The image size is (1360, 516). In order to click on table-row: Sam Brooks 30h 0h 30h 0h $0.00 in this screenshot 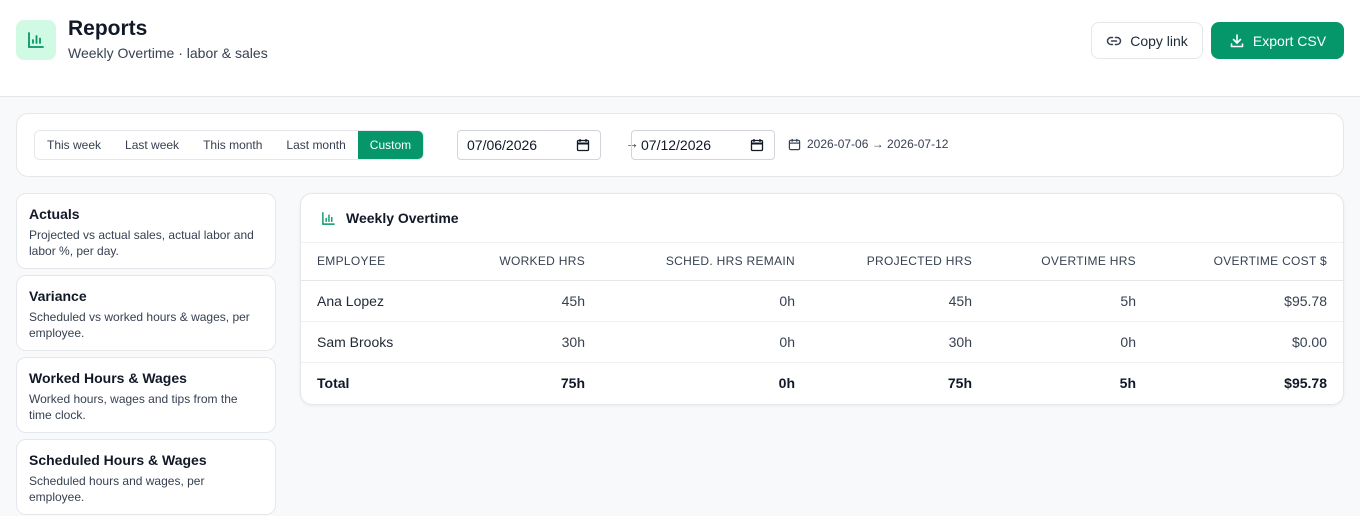, I will do `click(822, 342)`.